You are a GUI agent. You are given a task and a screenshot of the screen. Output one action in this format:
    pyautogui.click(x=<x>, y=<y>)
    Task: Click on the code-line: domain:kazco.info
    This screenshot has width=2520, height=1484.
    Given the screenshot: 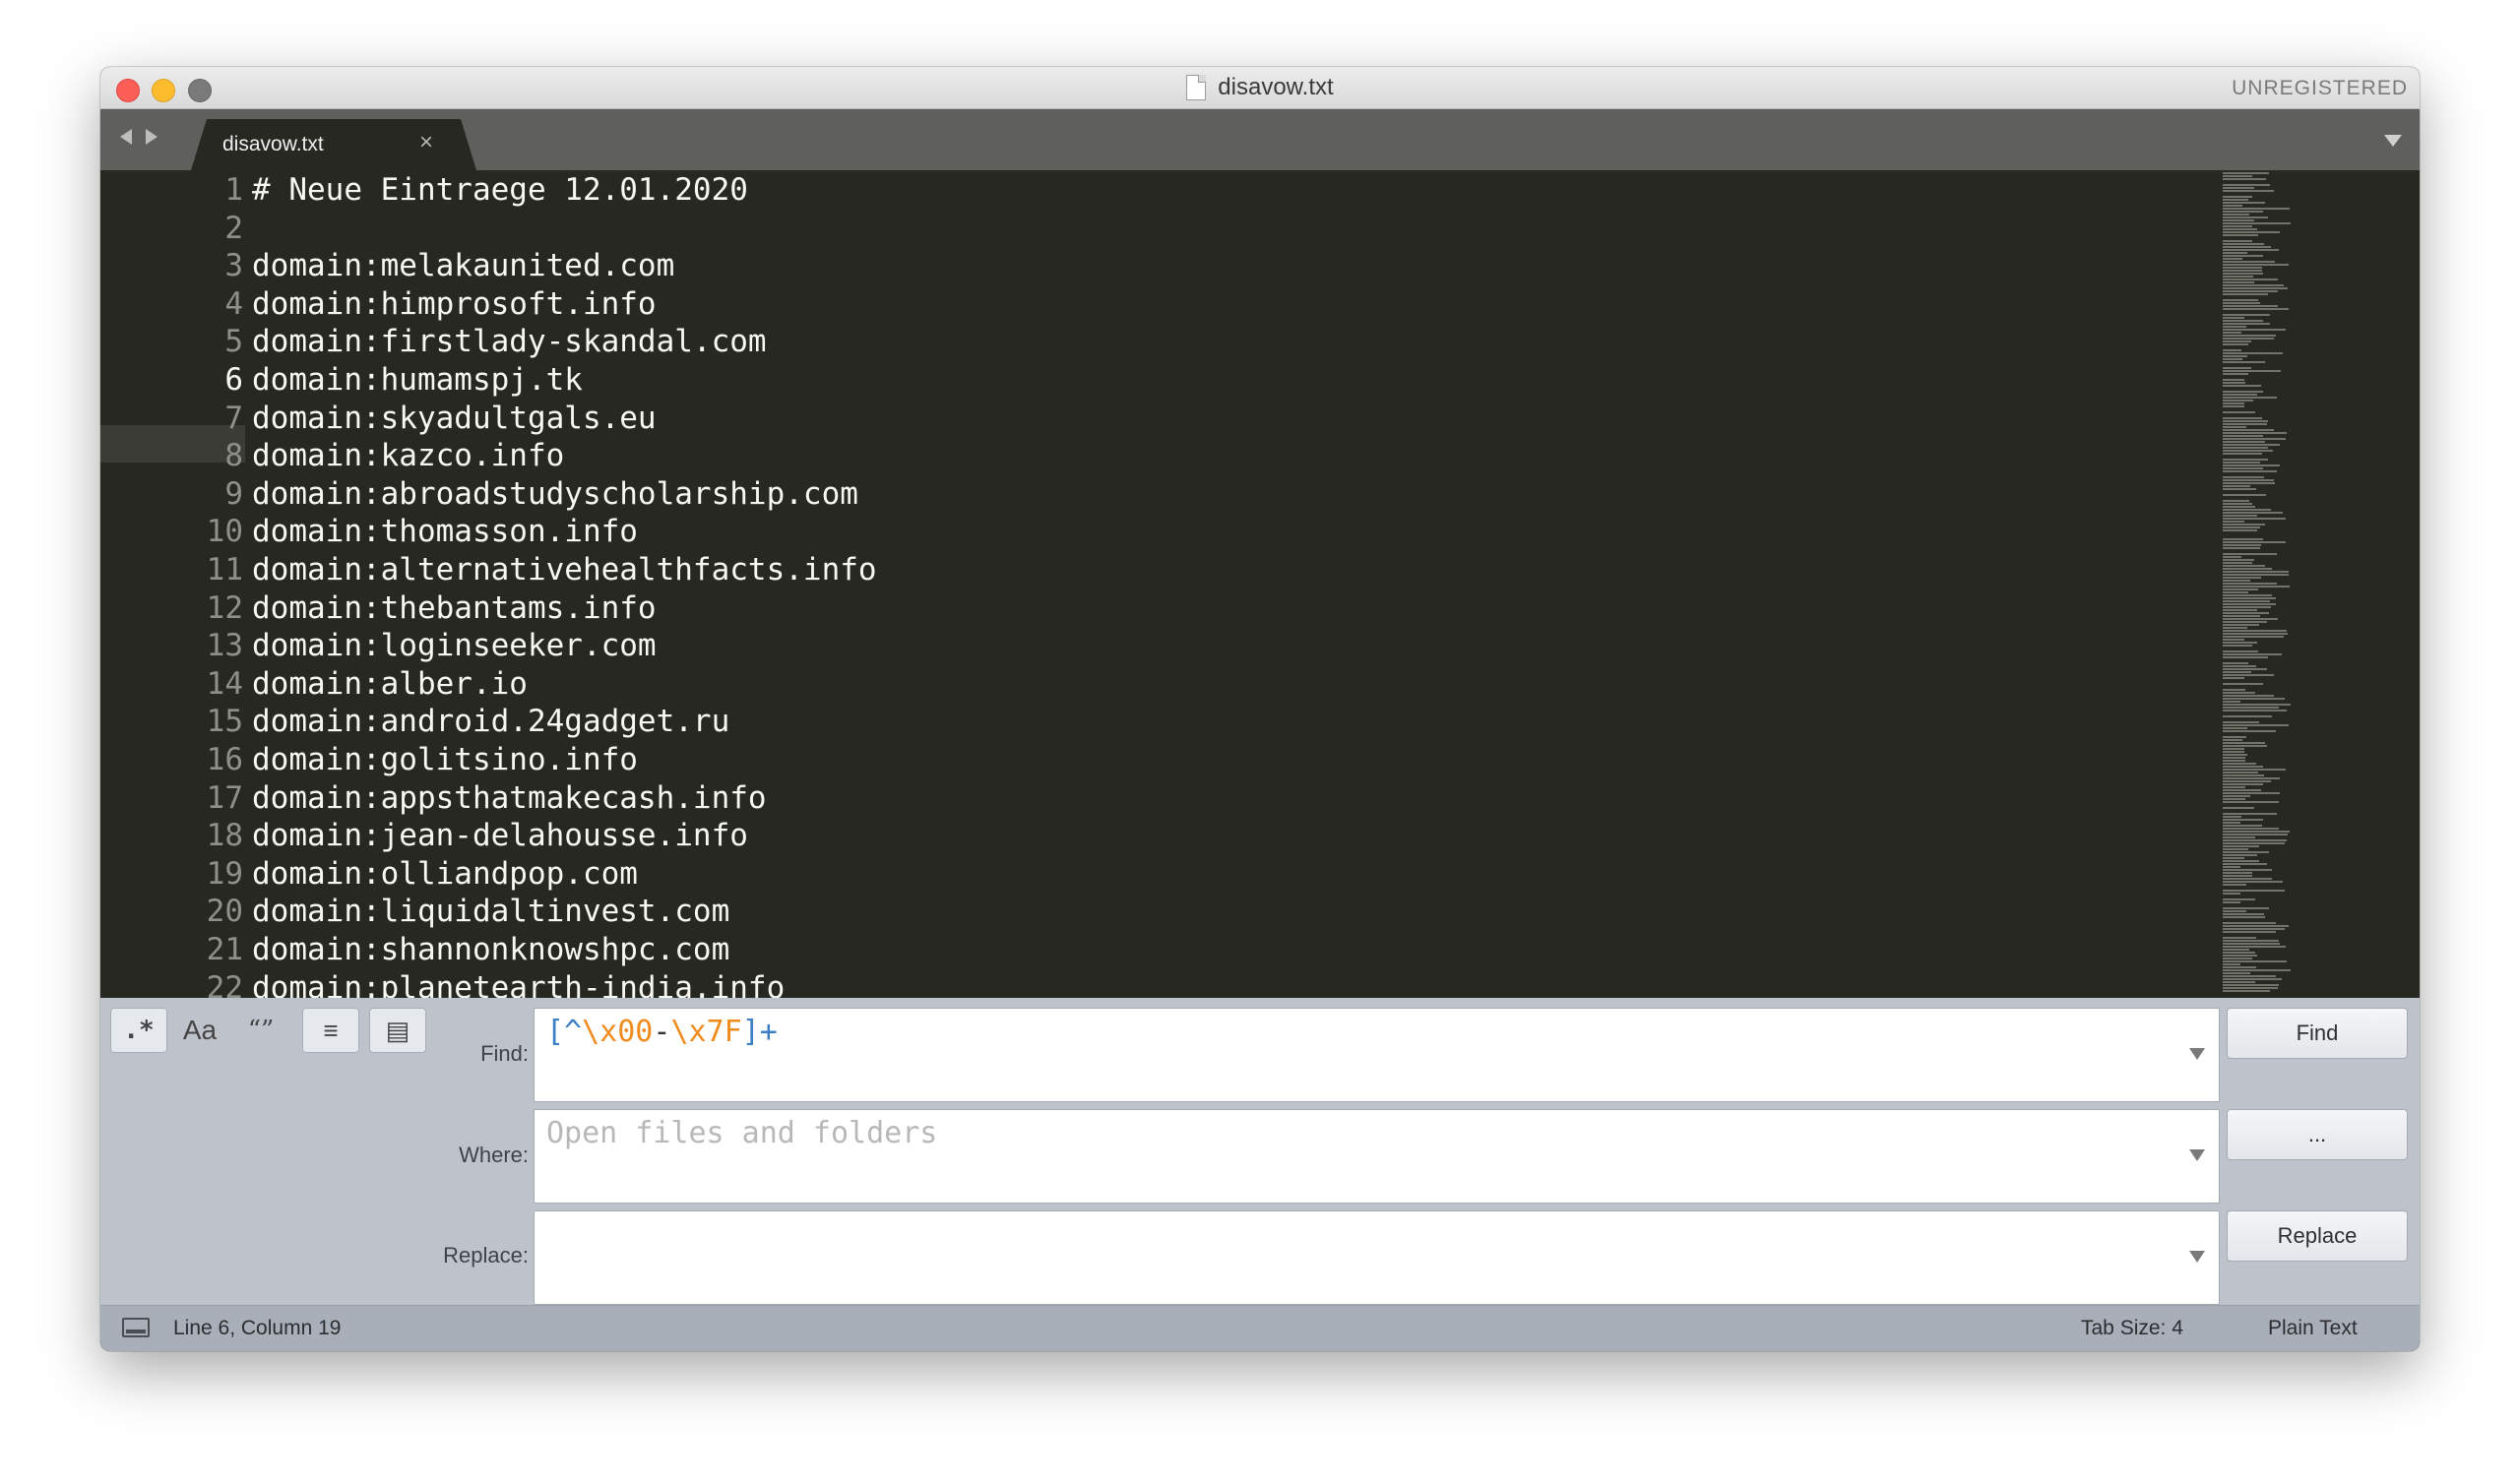 What is the action you would take?
    pyautogui.click(x=408, y=456)
    